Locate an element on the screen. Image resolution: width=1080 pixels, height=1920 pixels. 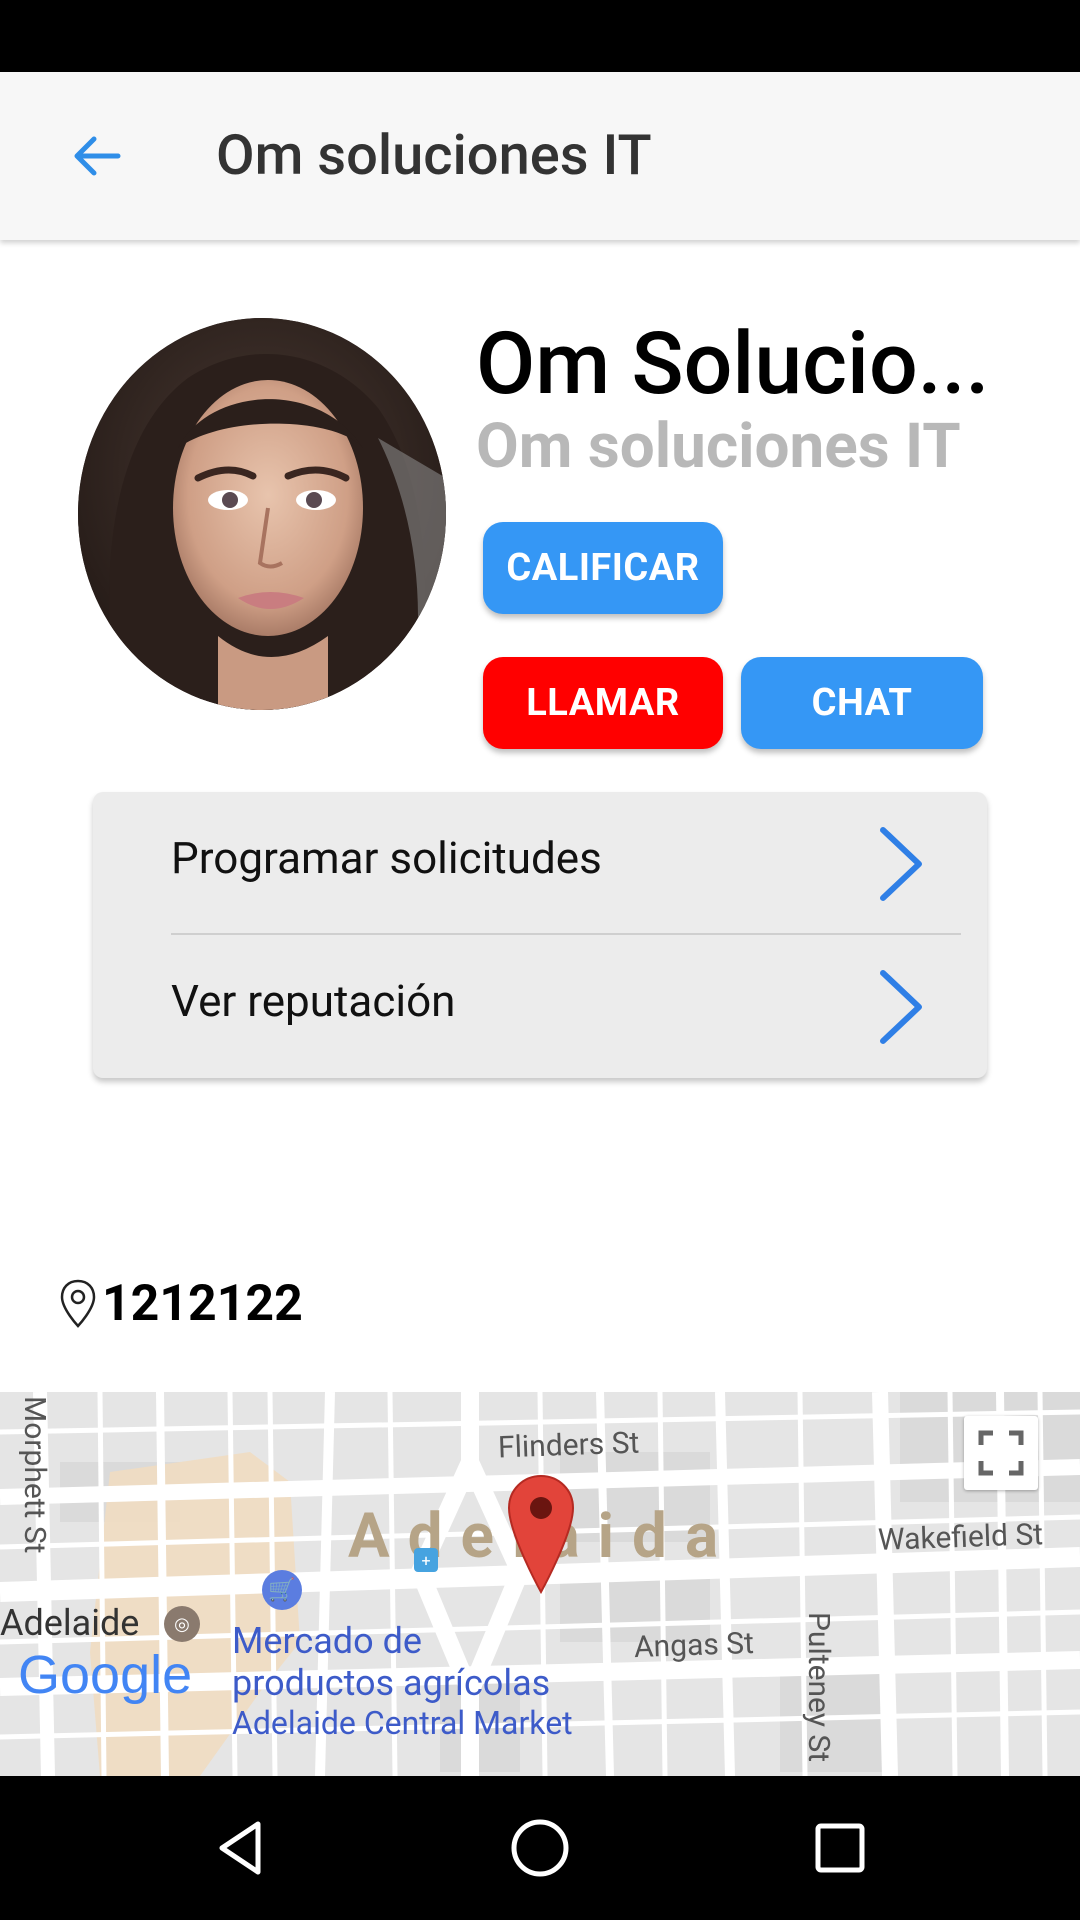
poi-market-line-2: productos agrícolas is located at coordinates (391, 1683).